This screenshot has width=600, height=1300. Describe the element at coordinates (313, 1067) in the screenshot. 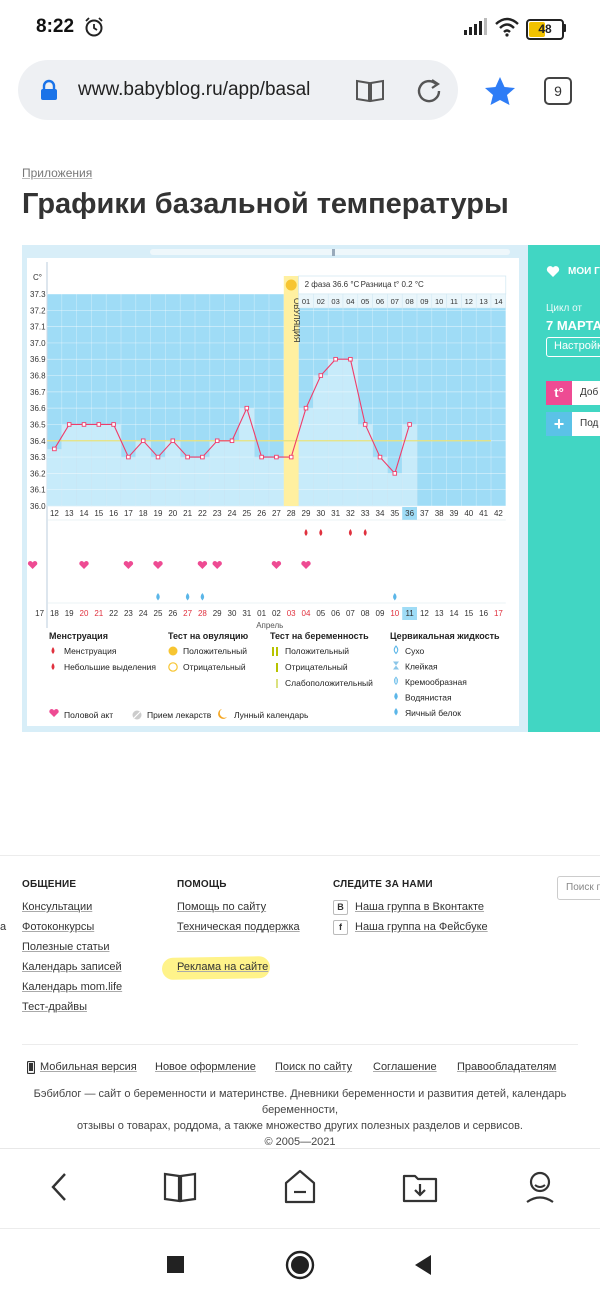

I see `link-site-search: Поиск по сайту` at that location.